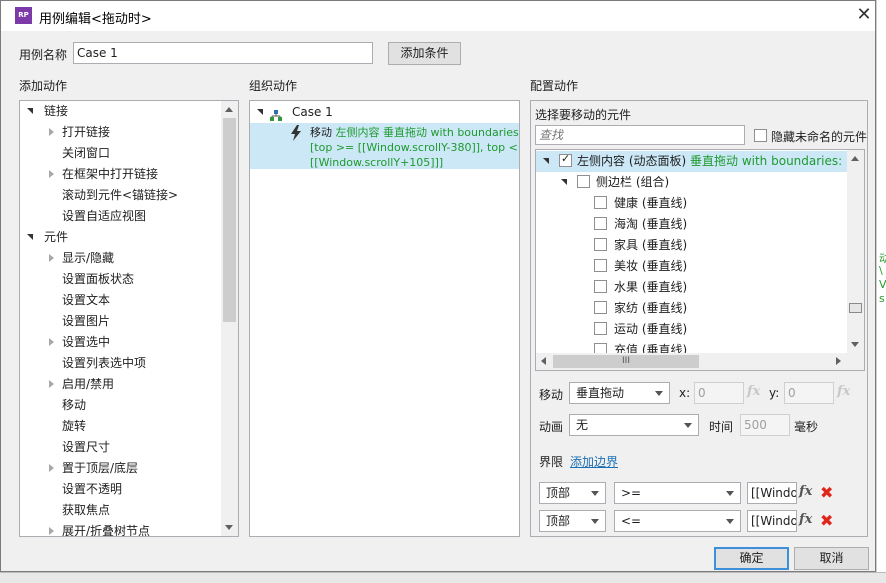 The height and width of the screenshot is (583, 886). What do you see at coordinates (691, 347) in the screenshot?
I see `widget-row: 充值 (垂直线)` at bounding box center [691, 347].